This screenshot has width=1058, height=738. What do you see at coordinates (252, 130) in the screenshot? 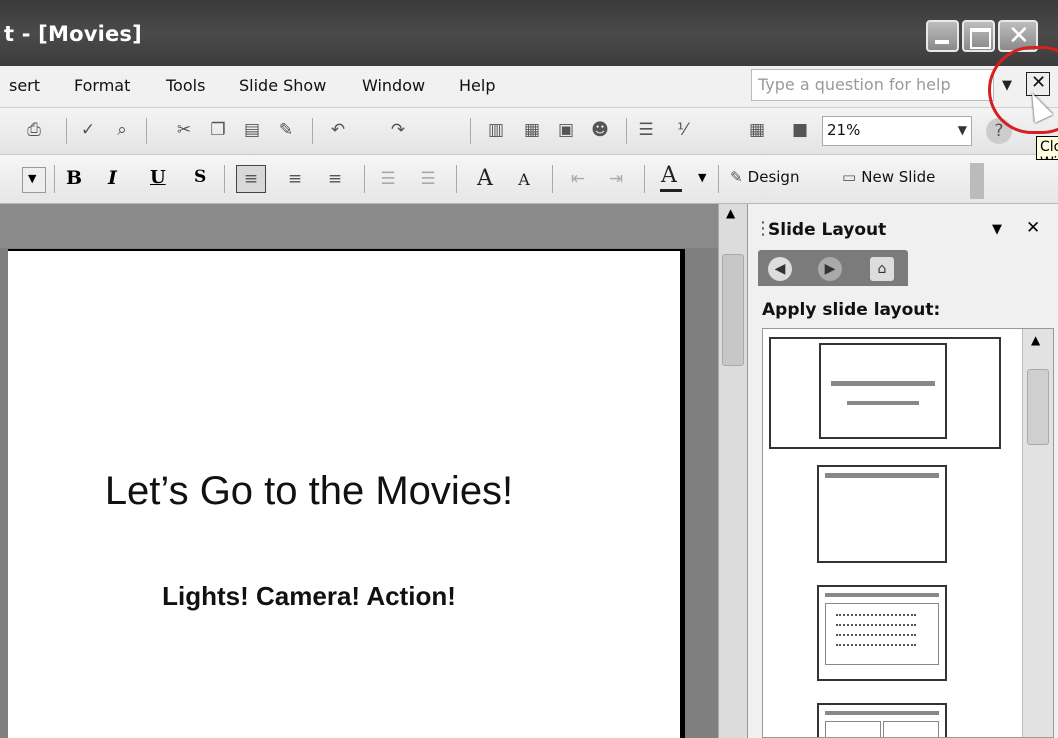
I see `paste-icon: ▤` at bounding box center [252, 130].